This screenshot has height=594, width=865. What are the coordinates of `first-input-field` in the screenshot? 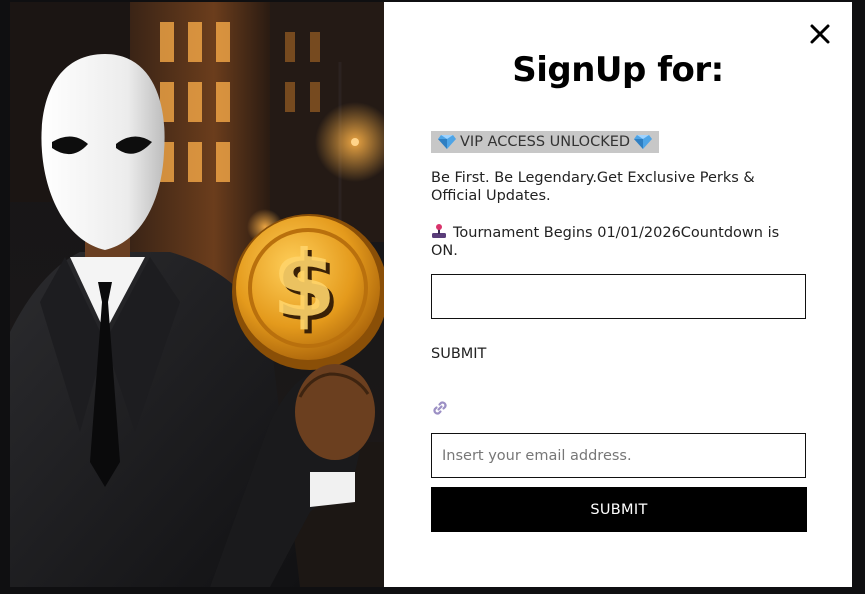 It's located at (618, 296).